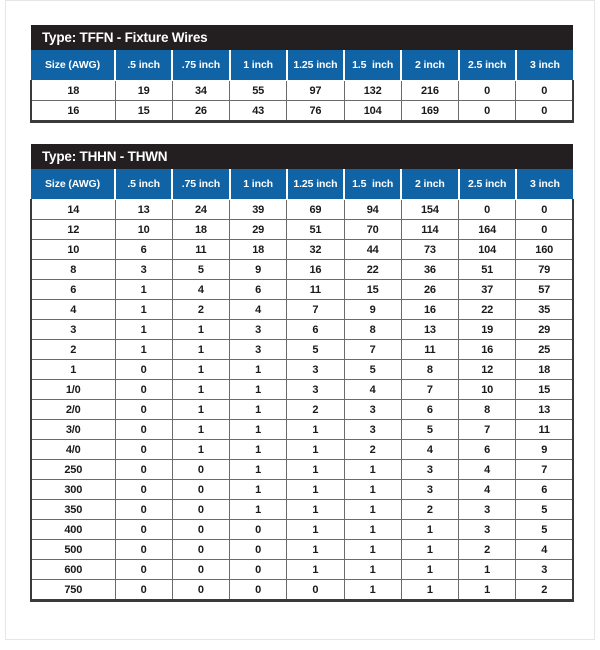 The width and height of the screenshot is (600, 650). I want to click on conduit-fill-cell: 13, so click(545, 409).